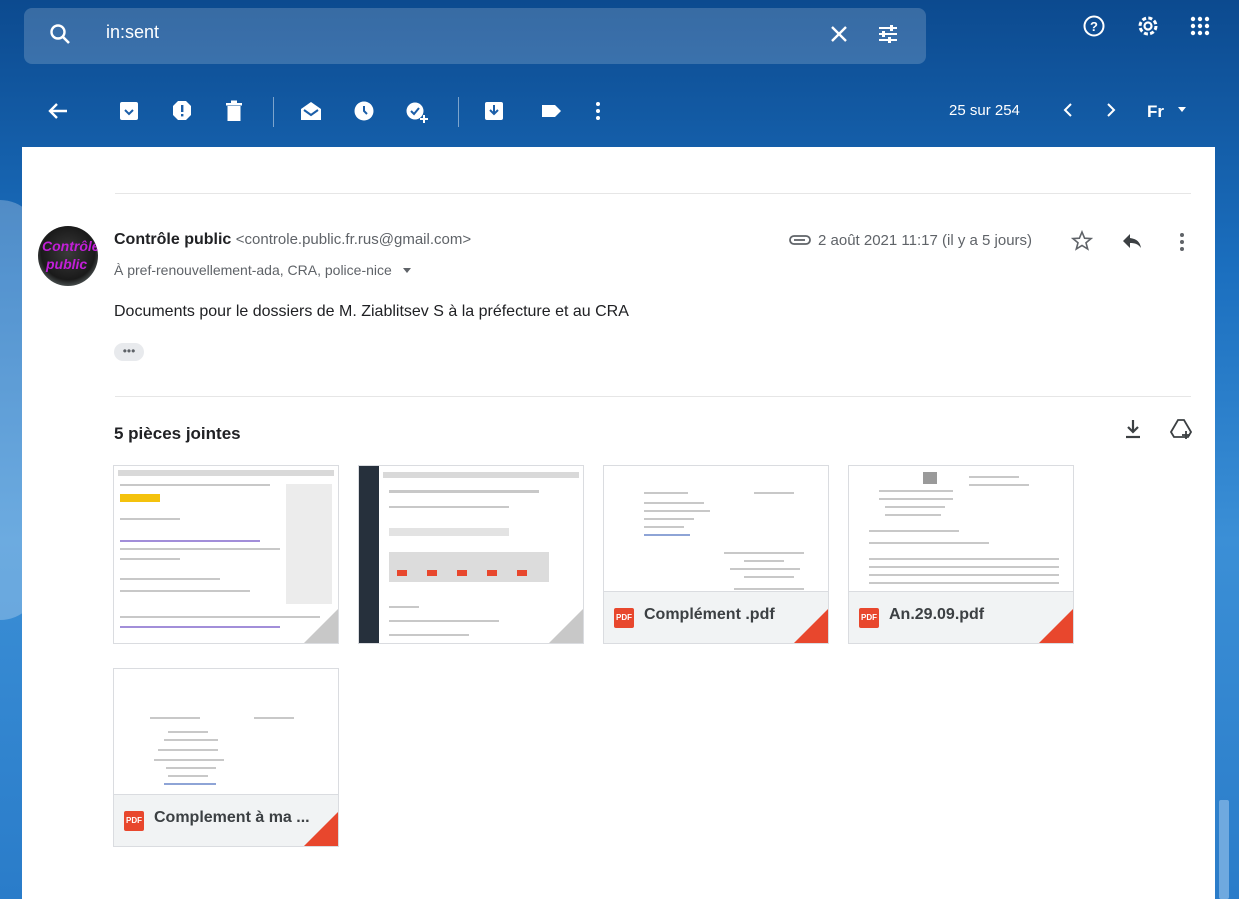 This screenshot has width=1239, height=899. What do you see at coordinates (1111, 110) in the screenshot?
I see `chevron-right-icon` at bounding box center [1111, 110].